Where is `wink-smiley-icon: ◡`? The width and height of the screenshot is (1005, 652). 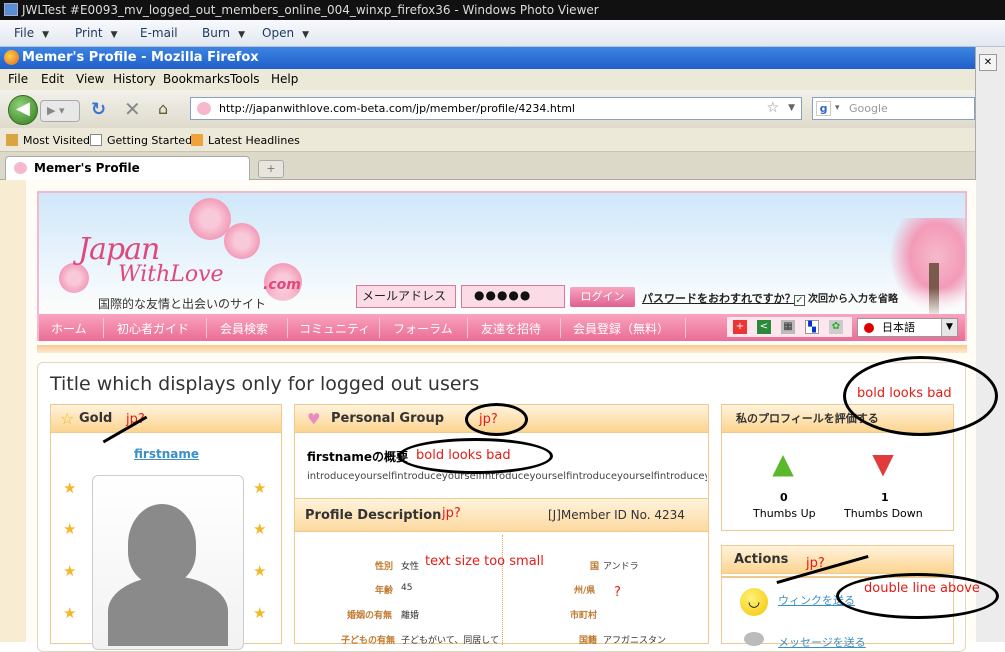 wink-smiley-icon: ◡ is located at coordinates (754, 602).